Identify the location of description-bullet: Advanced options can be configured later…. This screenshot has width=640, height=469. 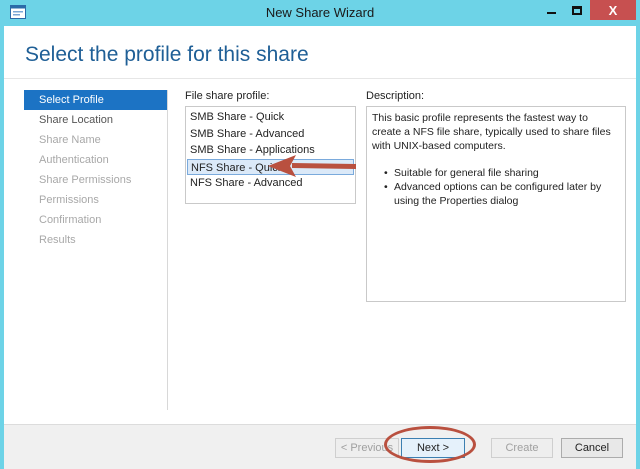
(502, 194).